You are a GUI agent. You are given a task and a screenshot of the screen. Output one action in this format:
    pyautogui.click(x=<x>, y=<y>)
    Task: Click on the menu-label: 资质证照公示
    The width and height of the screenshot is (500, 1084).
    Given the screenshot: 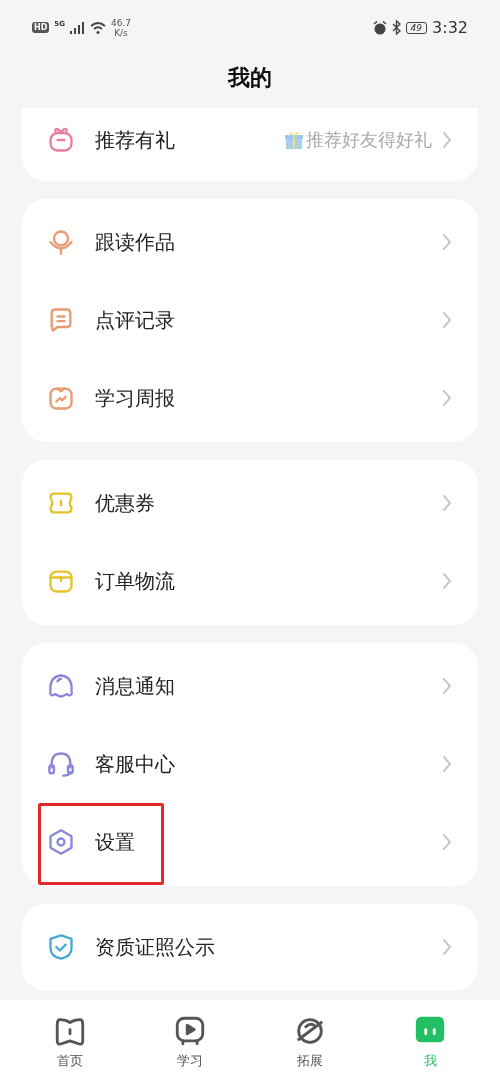 What is the action you would take?
    pyautogui.click(x=155, y=947)
    